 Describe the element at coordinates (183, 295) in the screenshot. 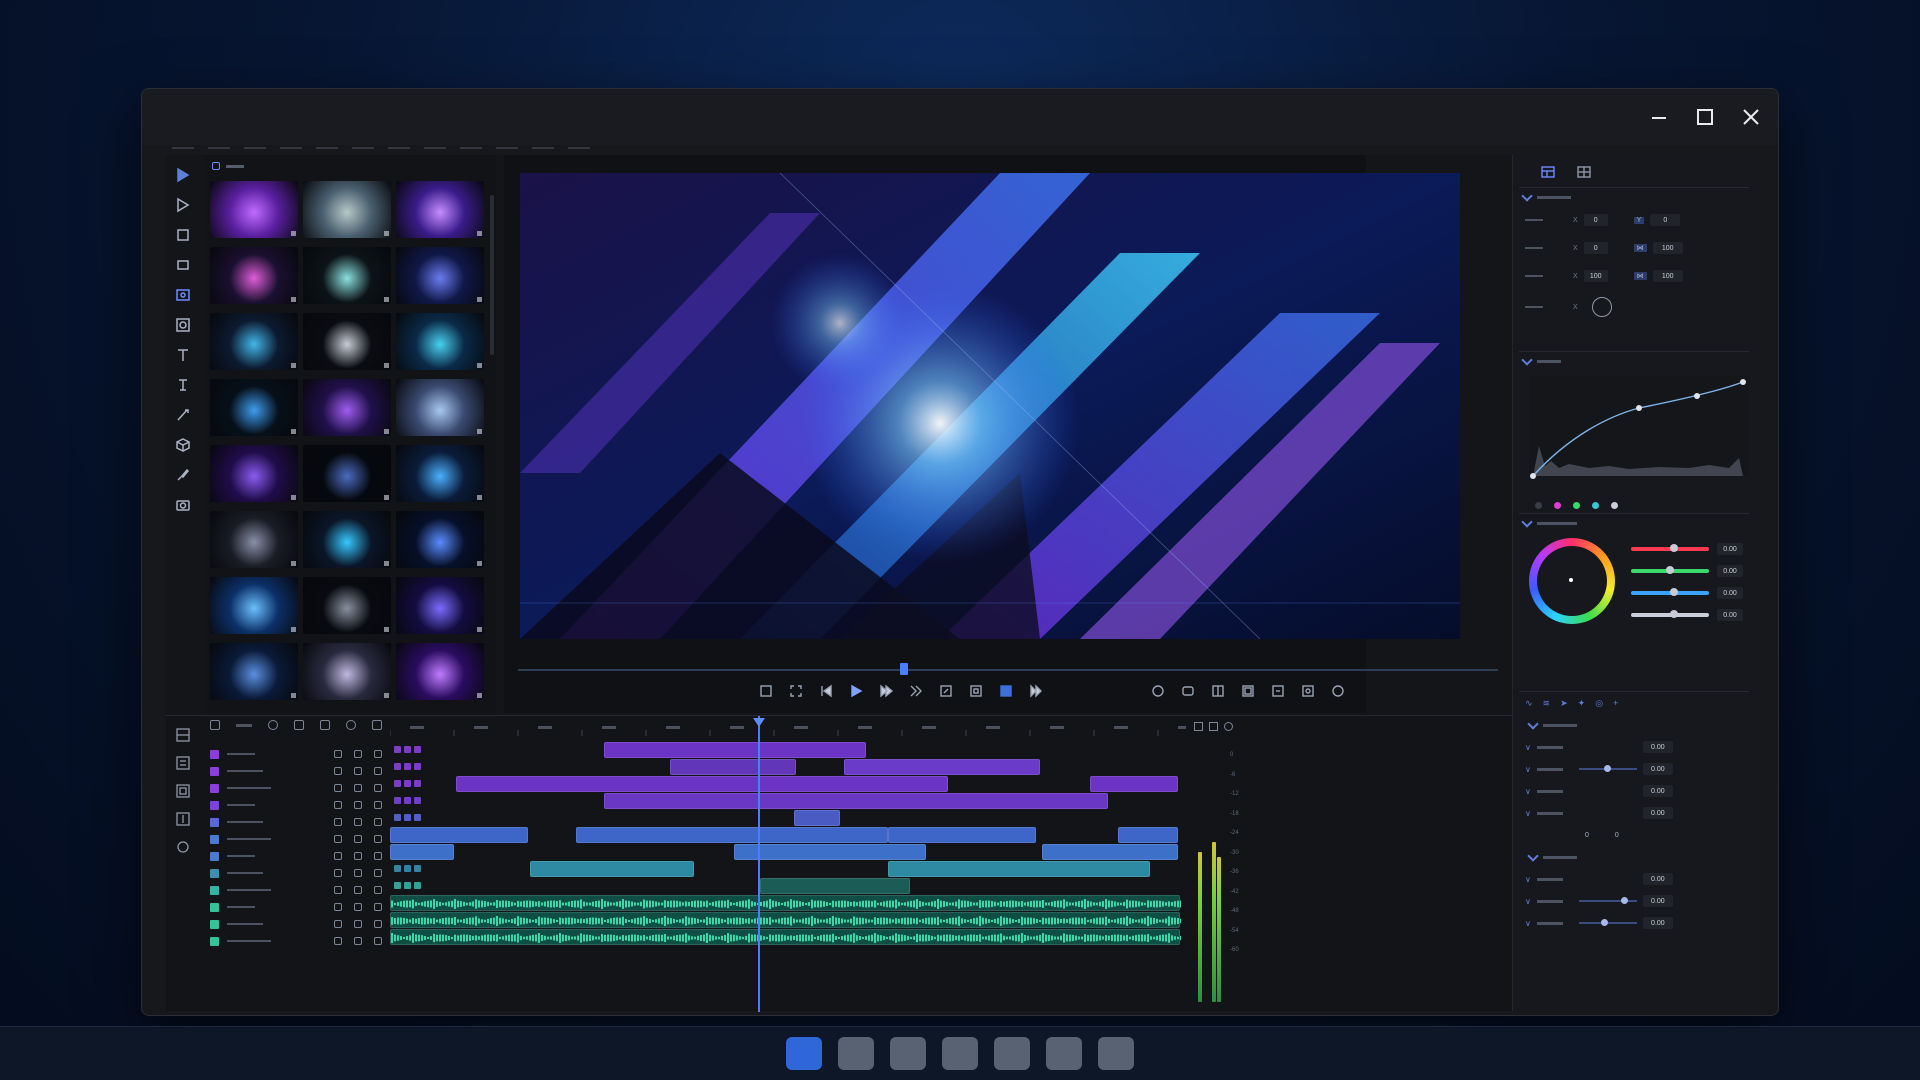

I see `image-icon` at that location.